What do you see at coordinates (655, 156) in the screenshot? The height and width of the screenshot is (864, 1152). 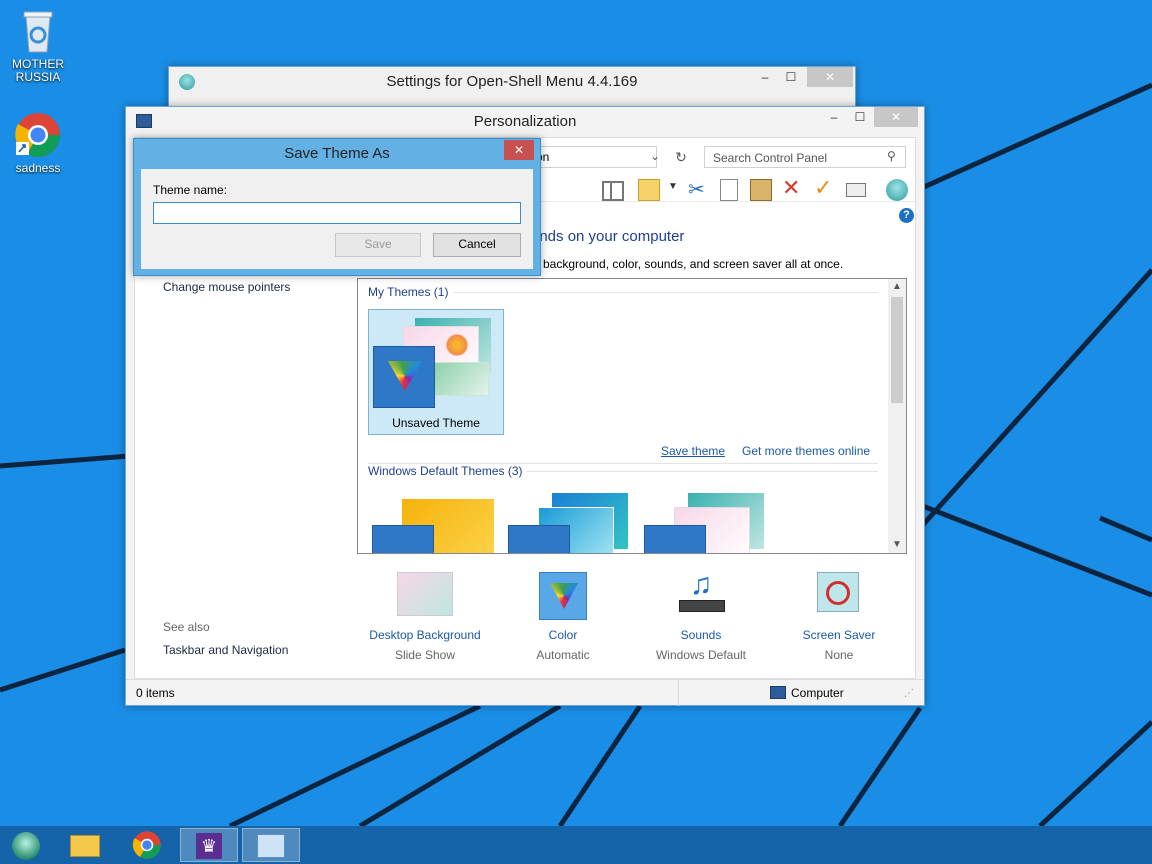 I see `chevron-down-icon: ⌄` at bounding box center [655, 156].